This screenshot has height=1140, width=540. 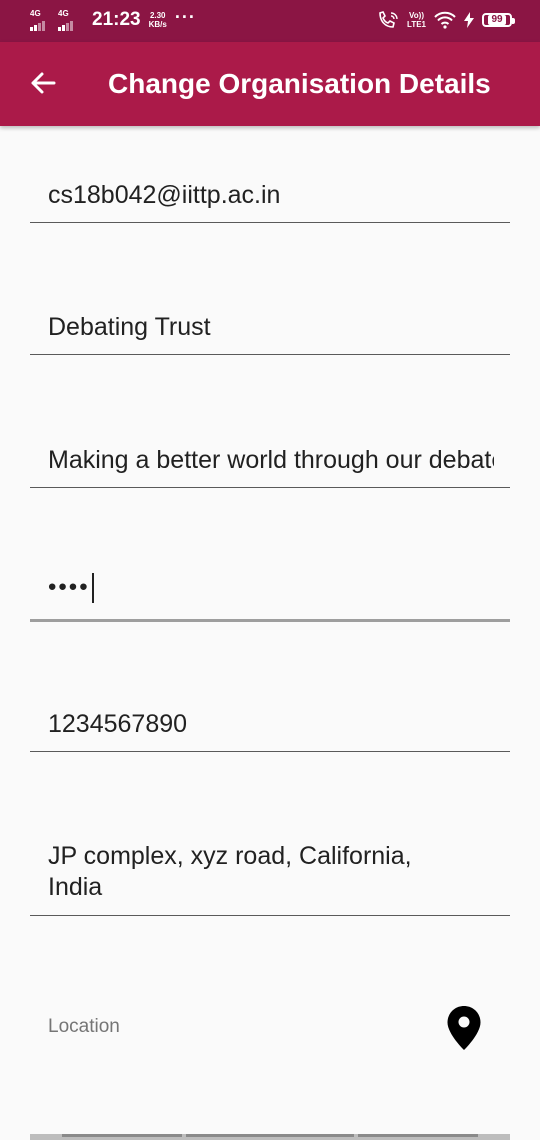 I want to click on wifi-call-icon, so click(x=388, y=19).